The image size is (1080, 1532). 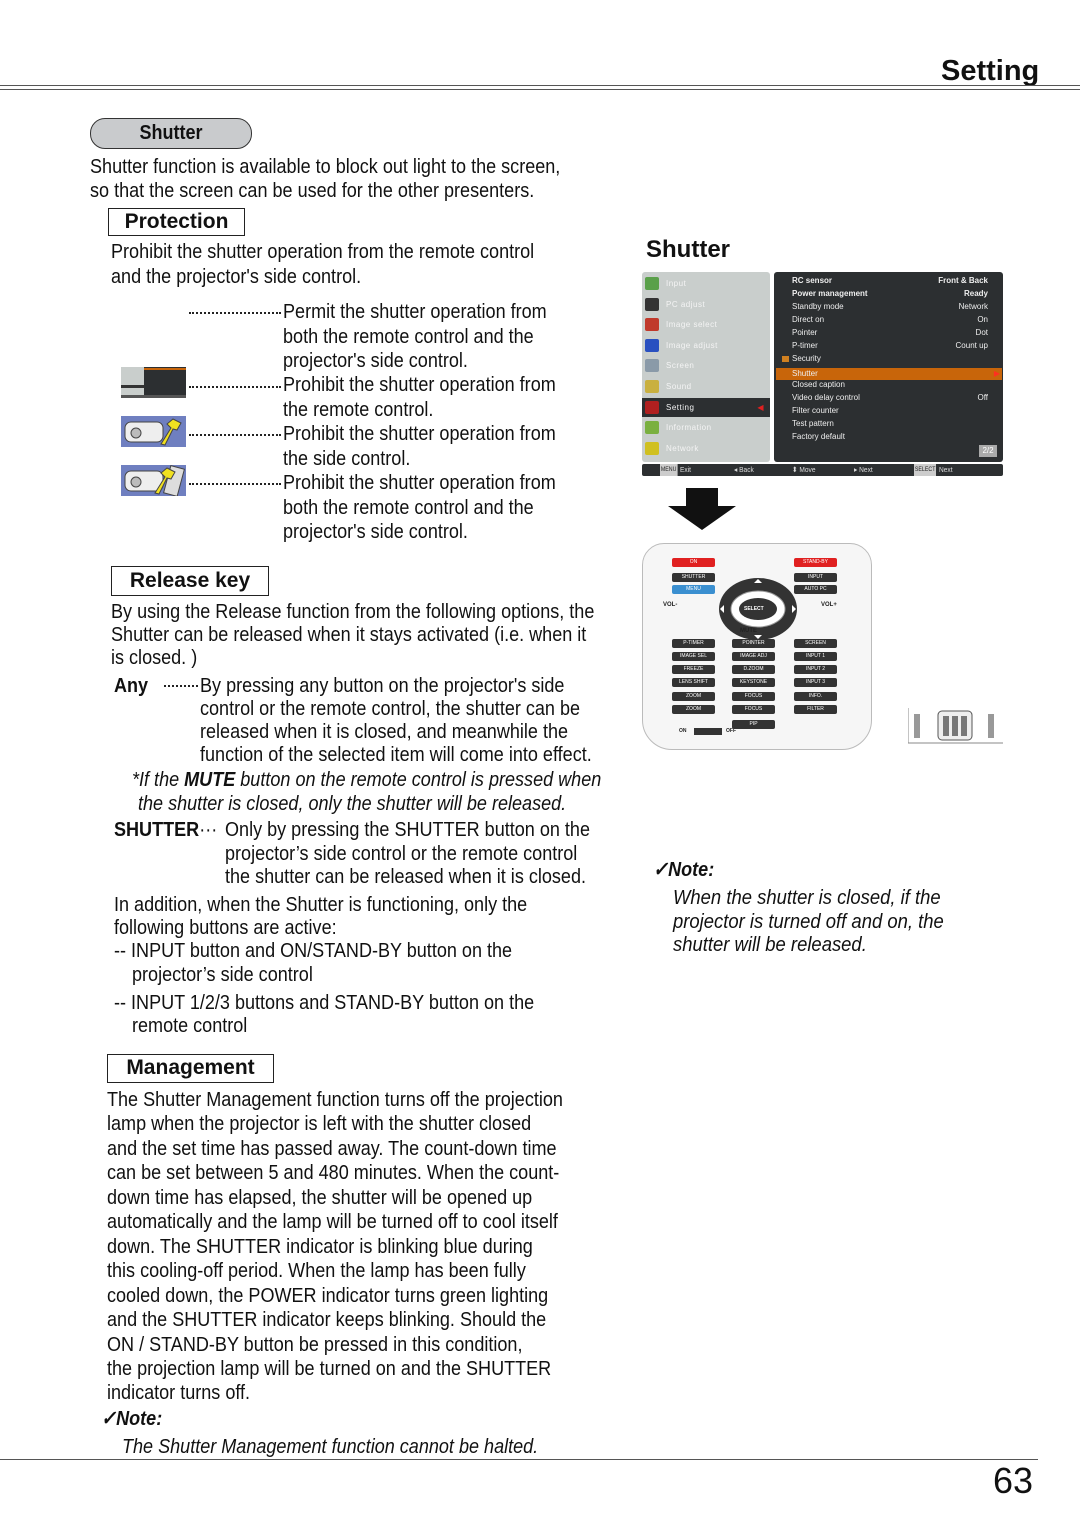 I want to click on menu-item-power-management: Power management Ready, so click(x=896, y=294).